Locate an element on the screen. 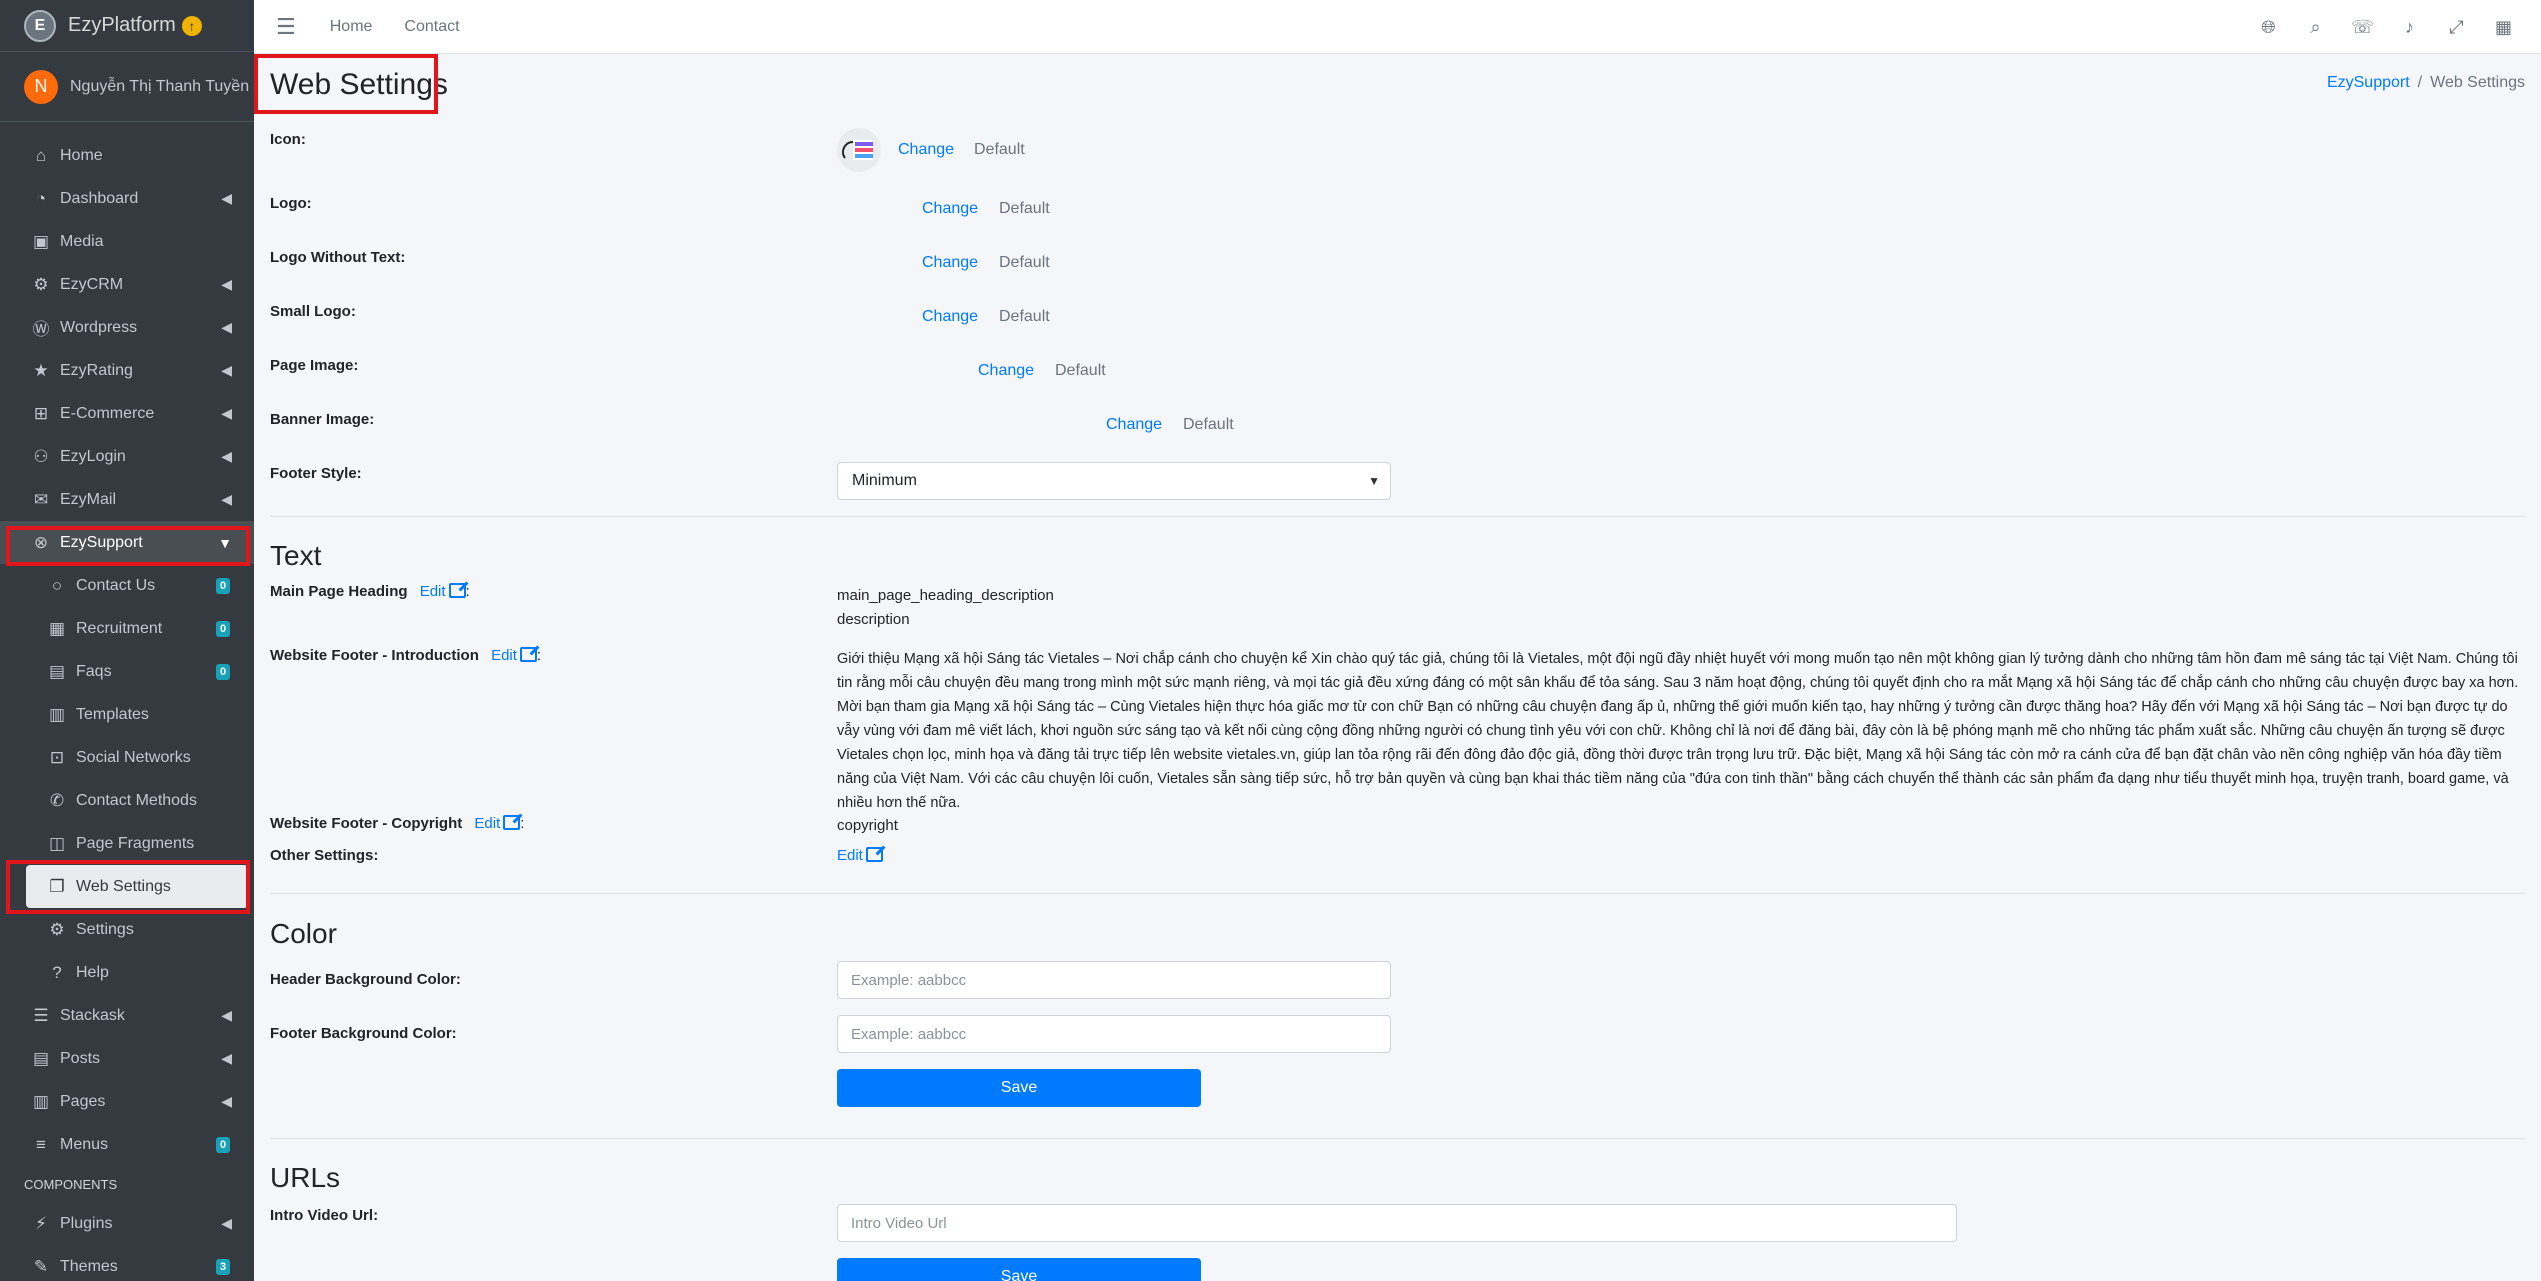  banner-image-default-link: Default is located at coordinates (1208, 425).